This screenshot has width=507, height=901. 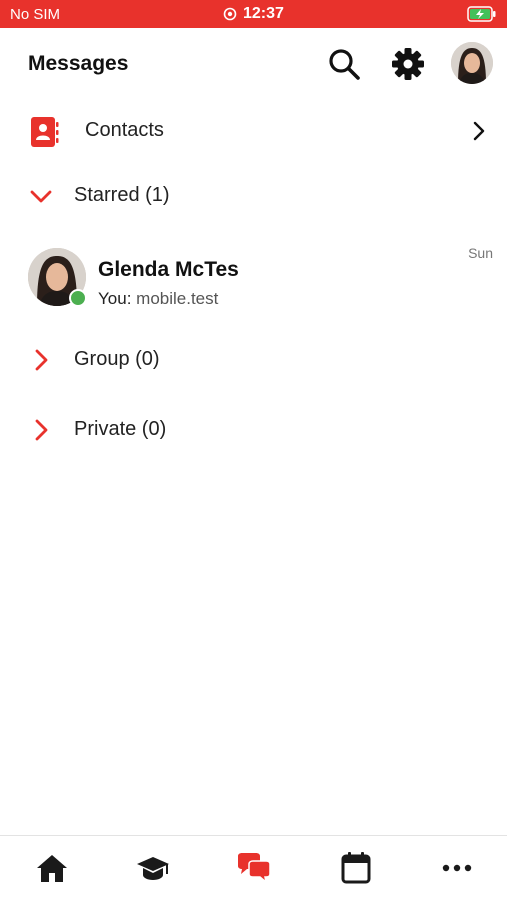 What do you see at coordinates (168, 269) in the screenshot?
I see `conversation-name: Glenda McTes` at bounding box center [168, 269].